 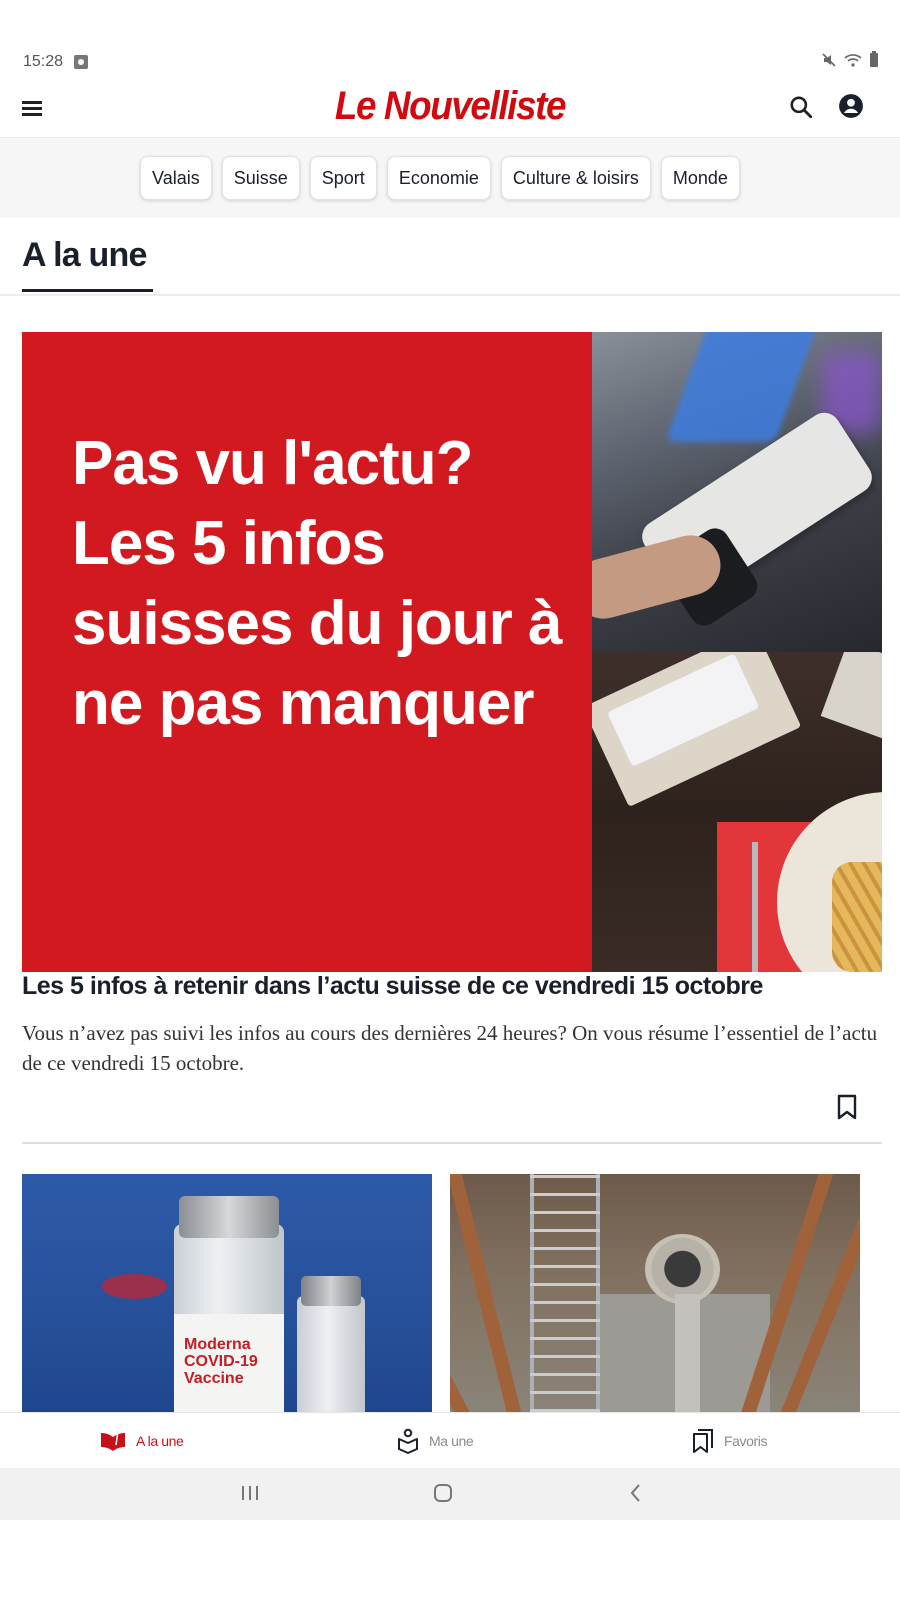 I want to click on recent-apps-icon, so click(x=250, y=1493).